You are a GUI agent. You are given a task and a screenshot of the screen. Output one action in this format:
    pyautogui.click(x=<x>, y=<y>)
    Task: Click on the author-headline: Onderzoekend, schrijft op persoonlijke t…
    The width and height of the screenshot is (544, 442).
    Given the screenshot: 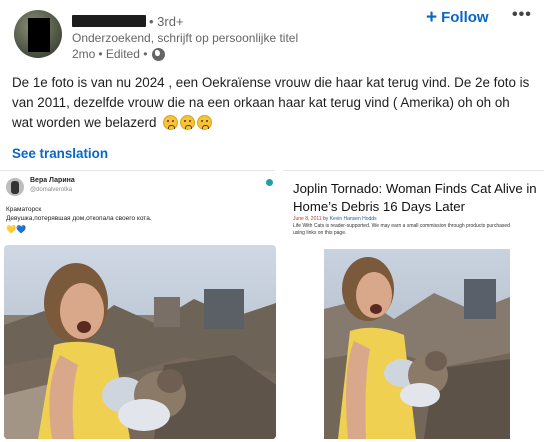 What is the action you would take?
    pyautogui.click(x=185, y=38)
    